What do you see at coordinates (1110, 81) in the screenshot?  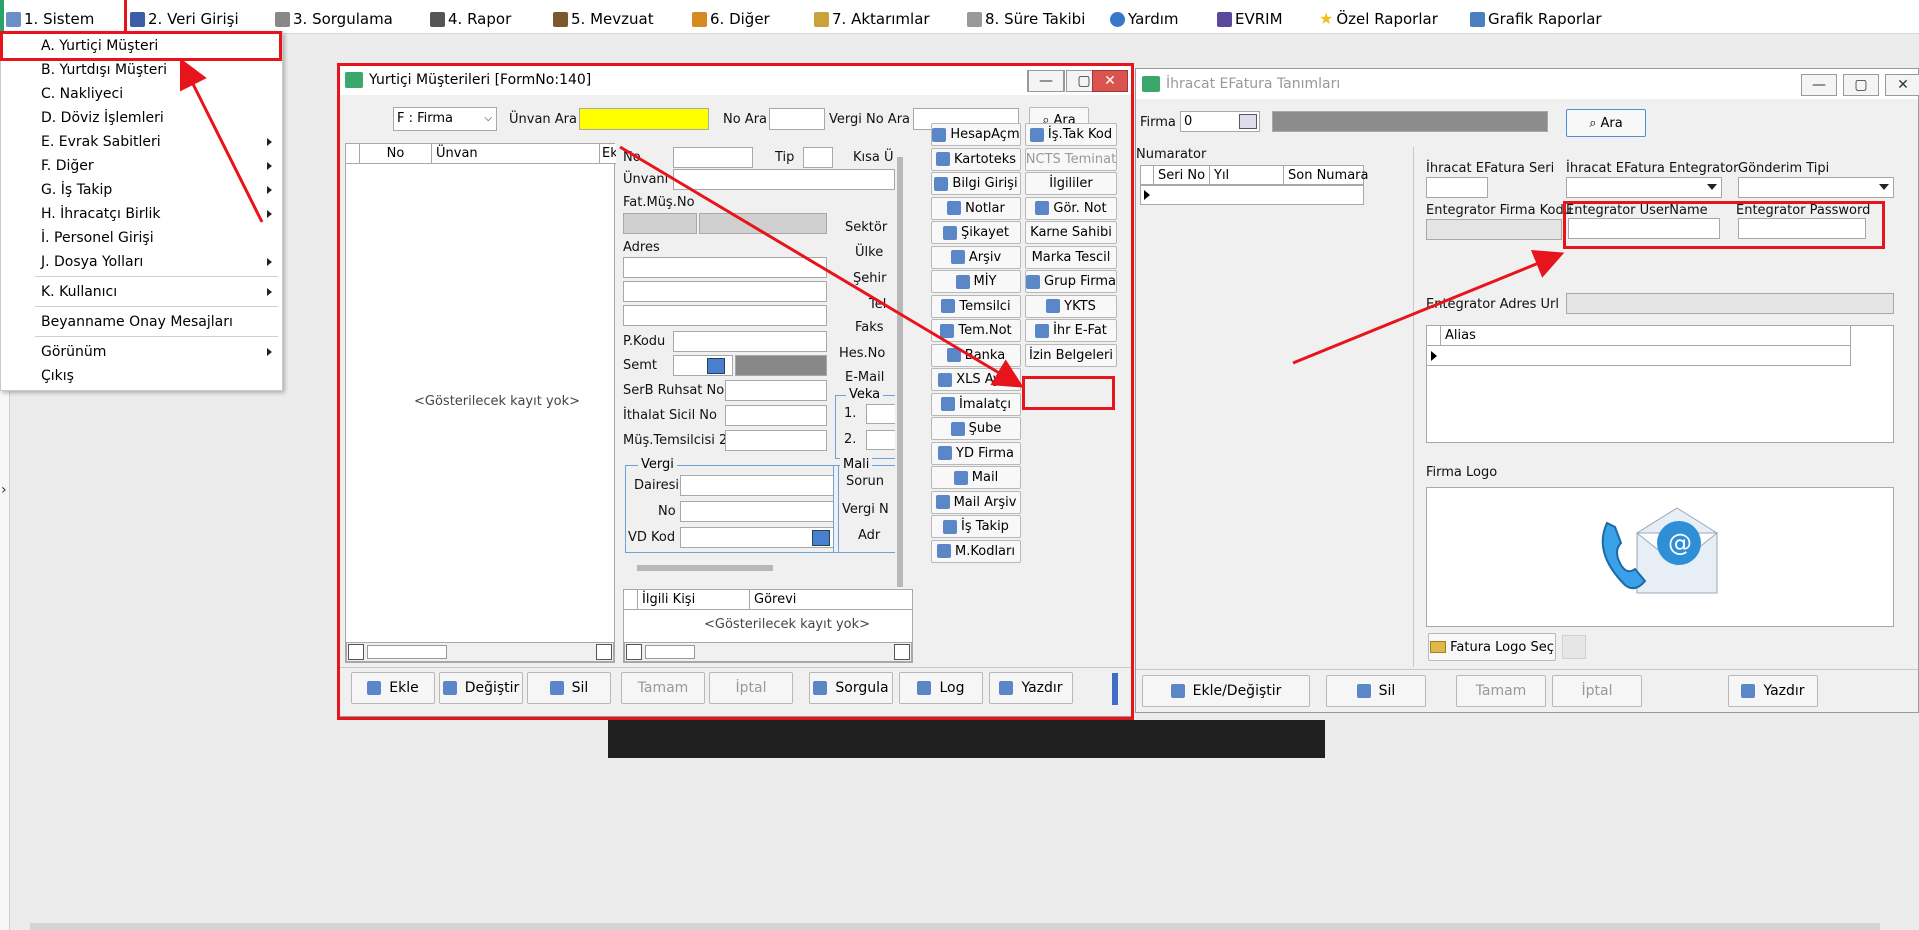 I see `close-button: ✕` at bounding box center [1110, 81].